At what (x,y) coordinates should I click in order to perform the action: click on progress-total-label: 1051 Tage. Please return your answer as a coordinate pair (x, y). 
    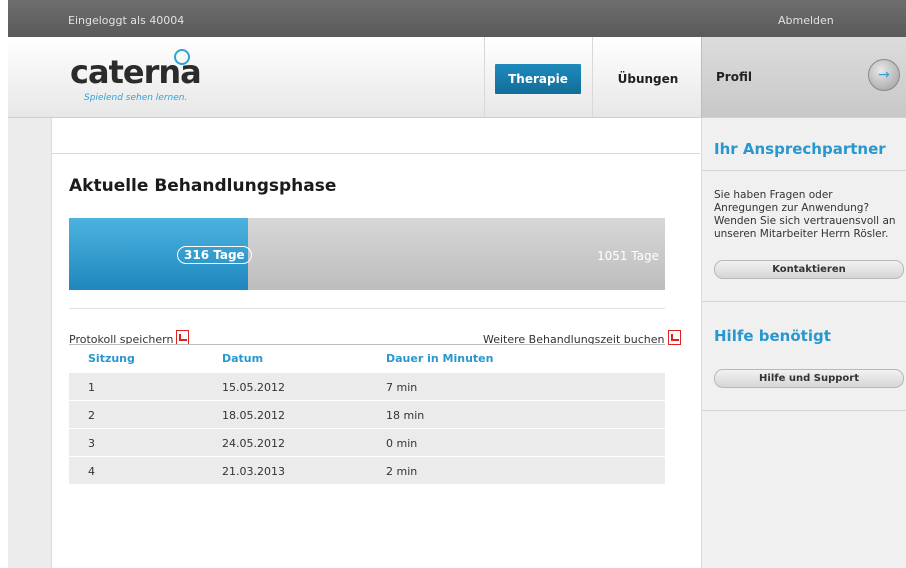
    Looking at the image, I should click on (627, 256).